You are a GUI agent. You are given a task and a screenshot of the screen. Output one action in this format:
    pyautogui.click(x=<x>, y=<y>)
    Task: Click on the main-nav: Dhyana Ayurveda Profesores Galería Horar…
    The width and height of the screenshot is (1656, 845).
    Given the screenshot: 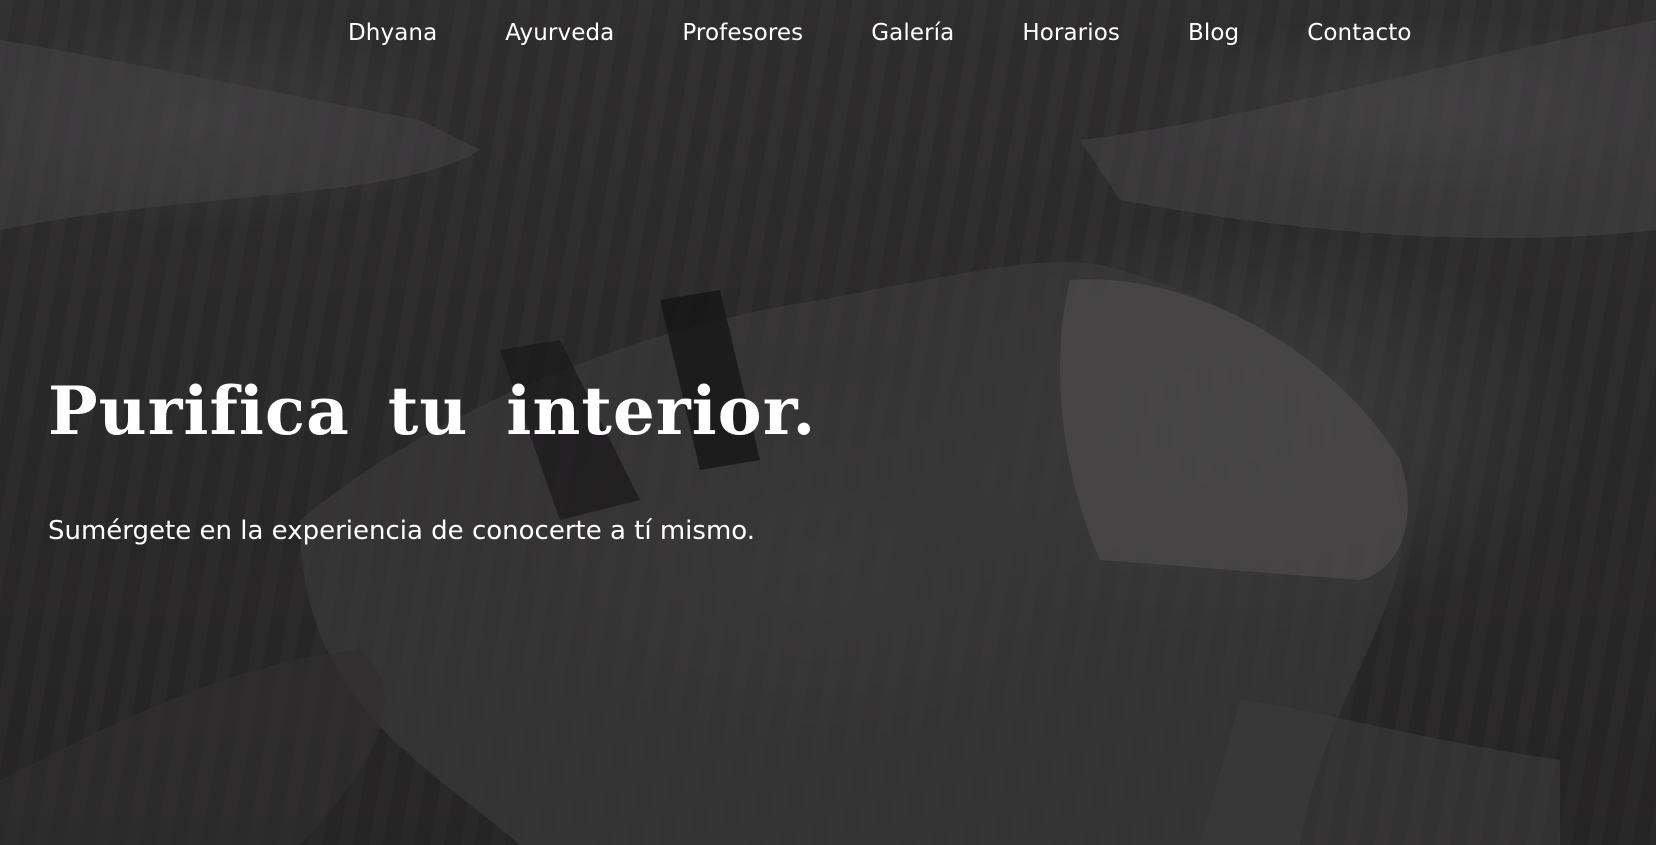 What is the action you would take?
    pyautogui.click(x=880, y=33)
    